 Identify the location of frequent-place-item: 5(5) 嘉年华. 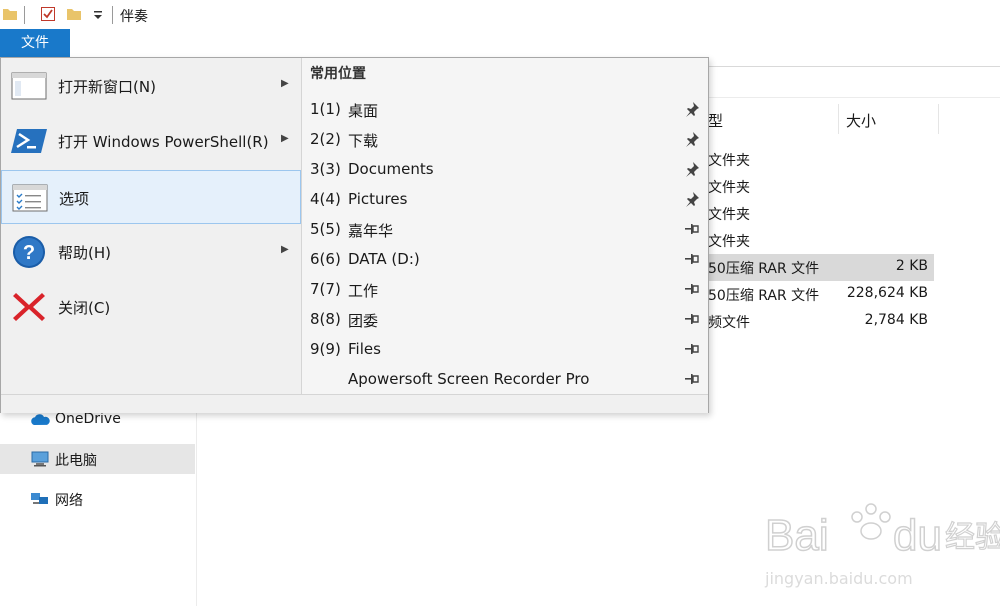
(505, 229).